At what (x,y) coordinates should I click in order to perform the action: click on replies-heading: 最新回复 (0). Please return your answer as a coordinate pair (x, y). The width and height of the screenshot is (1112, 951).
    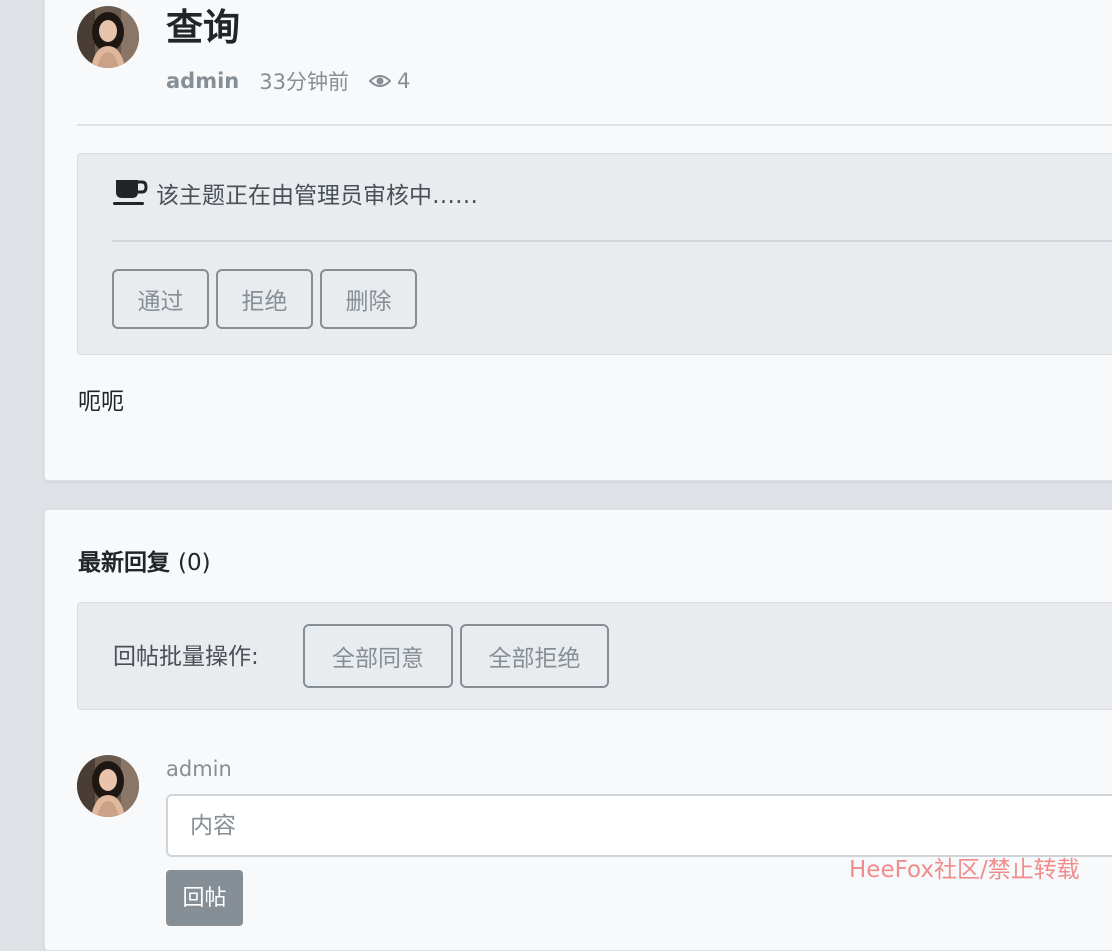
    Looking at the image, I should click on (144, 560).